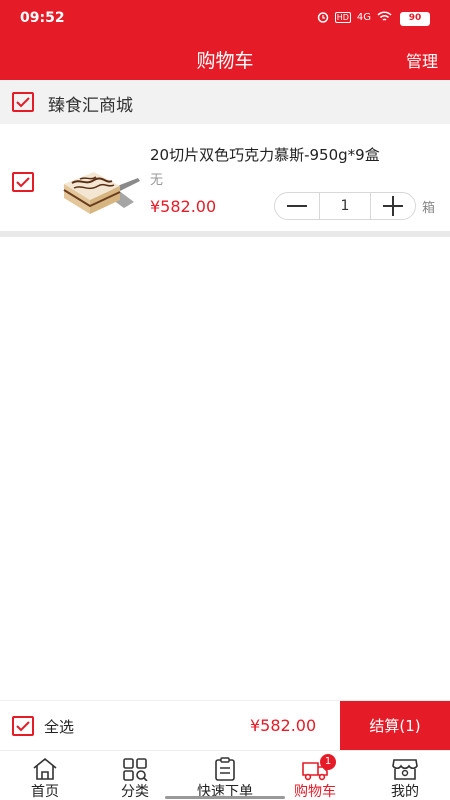 This screenshot has height=800, width=450. What do you see at coordinates (415, 19) in the screenshot?
I see `battery-indicator: 90` at bounding box center [415, 19].